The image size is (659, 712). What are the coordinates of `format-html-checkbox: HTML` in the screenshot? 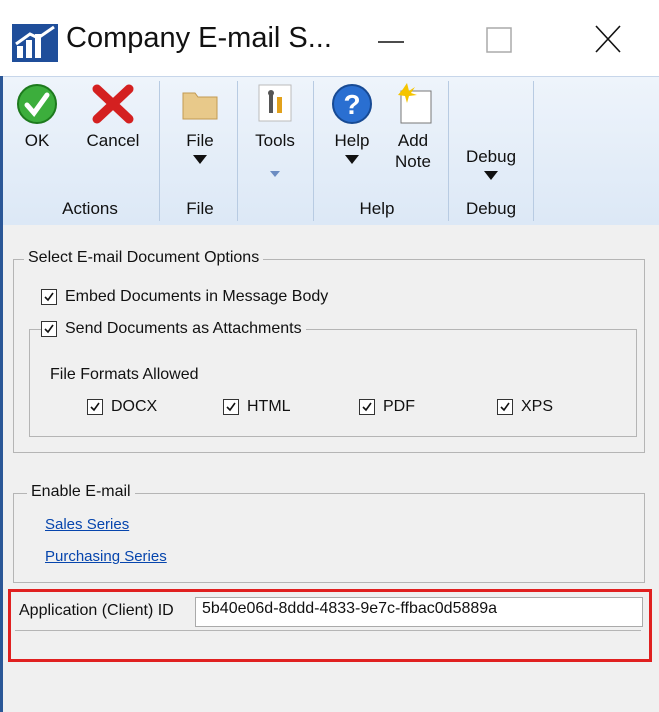 It's located at (257, 407).